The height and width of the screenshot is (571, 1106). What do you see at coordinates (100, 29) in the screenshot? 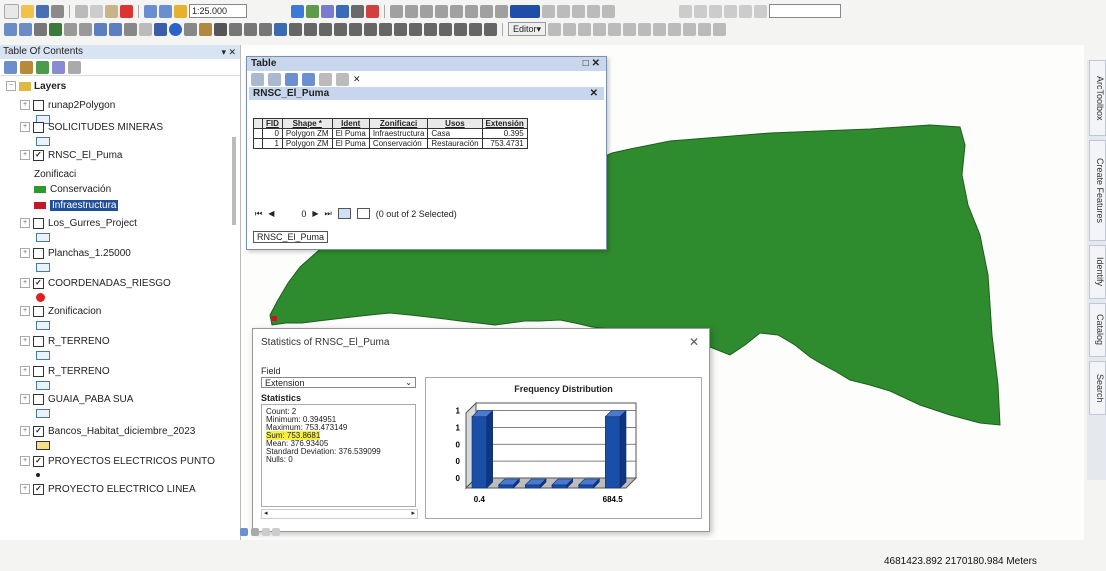
I see `back-extent-icon` at bounding box center [100, 29].